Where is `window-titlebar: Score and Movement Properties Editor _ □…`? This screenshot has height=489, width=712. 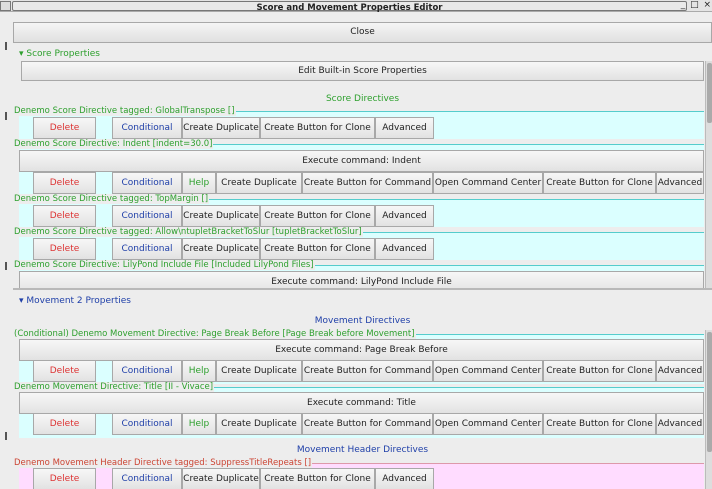
window-titlebar: Score and Movement Properties Editor _ □… is located at coordinates (356, 6).